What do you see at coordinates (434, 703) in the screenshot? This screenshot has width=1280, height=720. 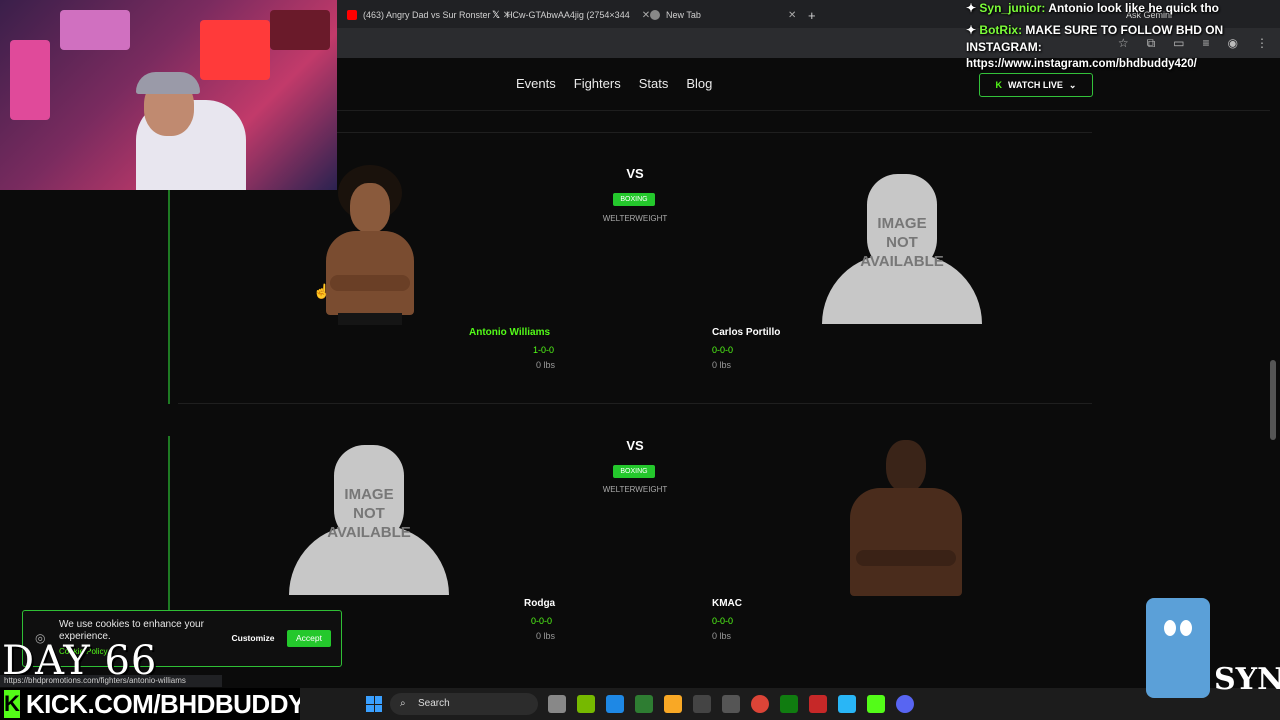 I see `taskbar-search-label: Search` at bounding box center [434, 703].